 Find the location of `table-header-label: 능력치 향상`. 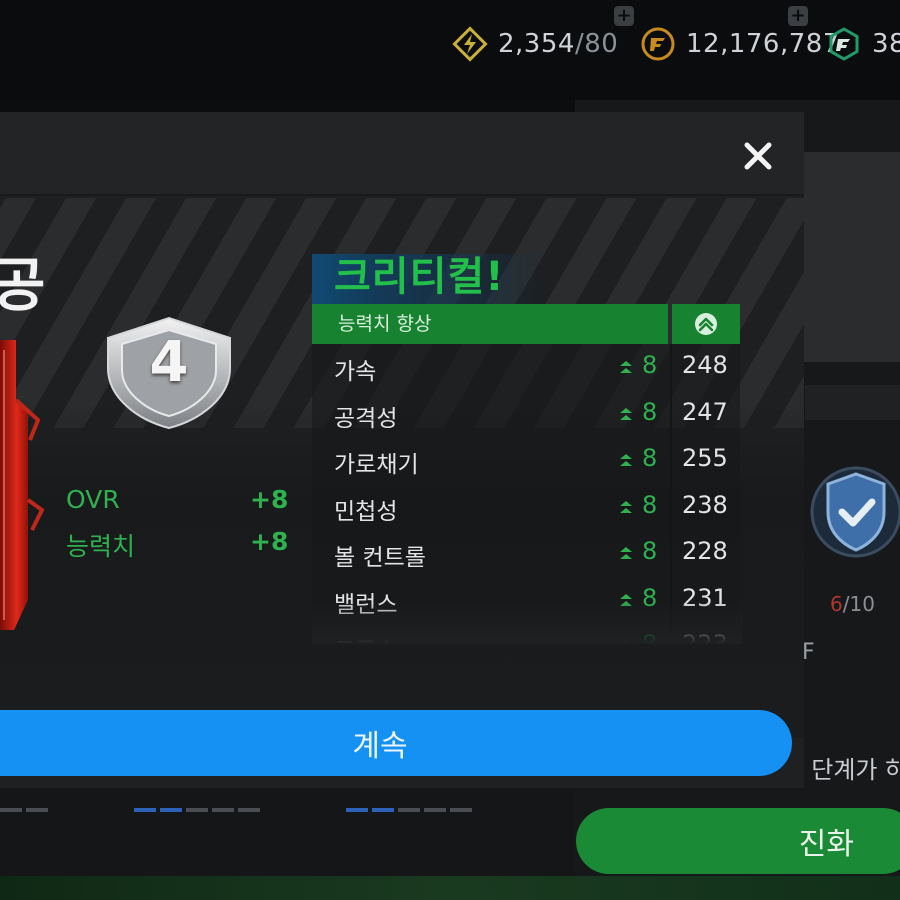

table-header-label: 능력치 향상 is located at coordinates (490, 324).